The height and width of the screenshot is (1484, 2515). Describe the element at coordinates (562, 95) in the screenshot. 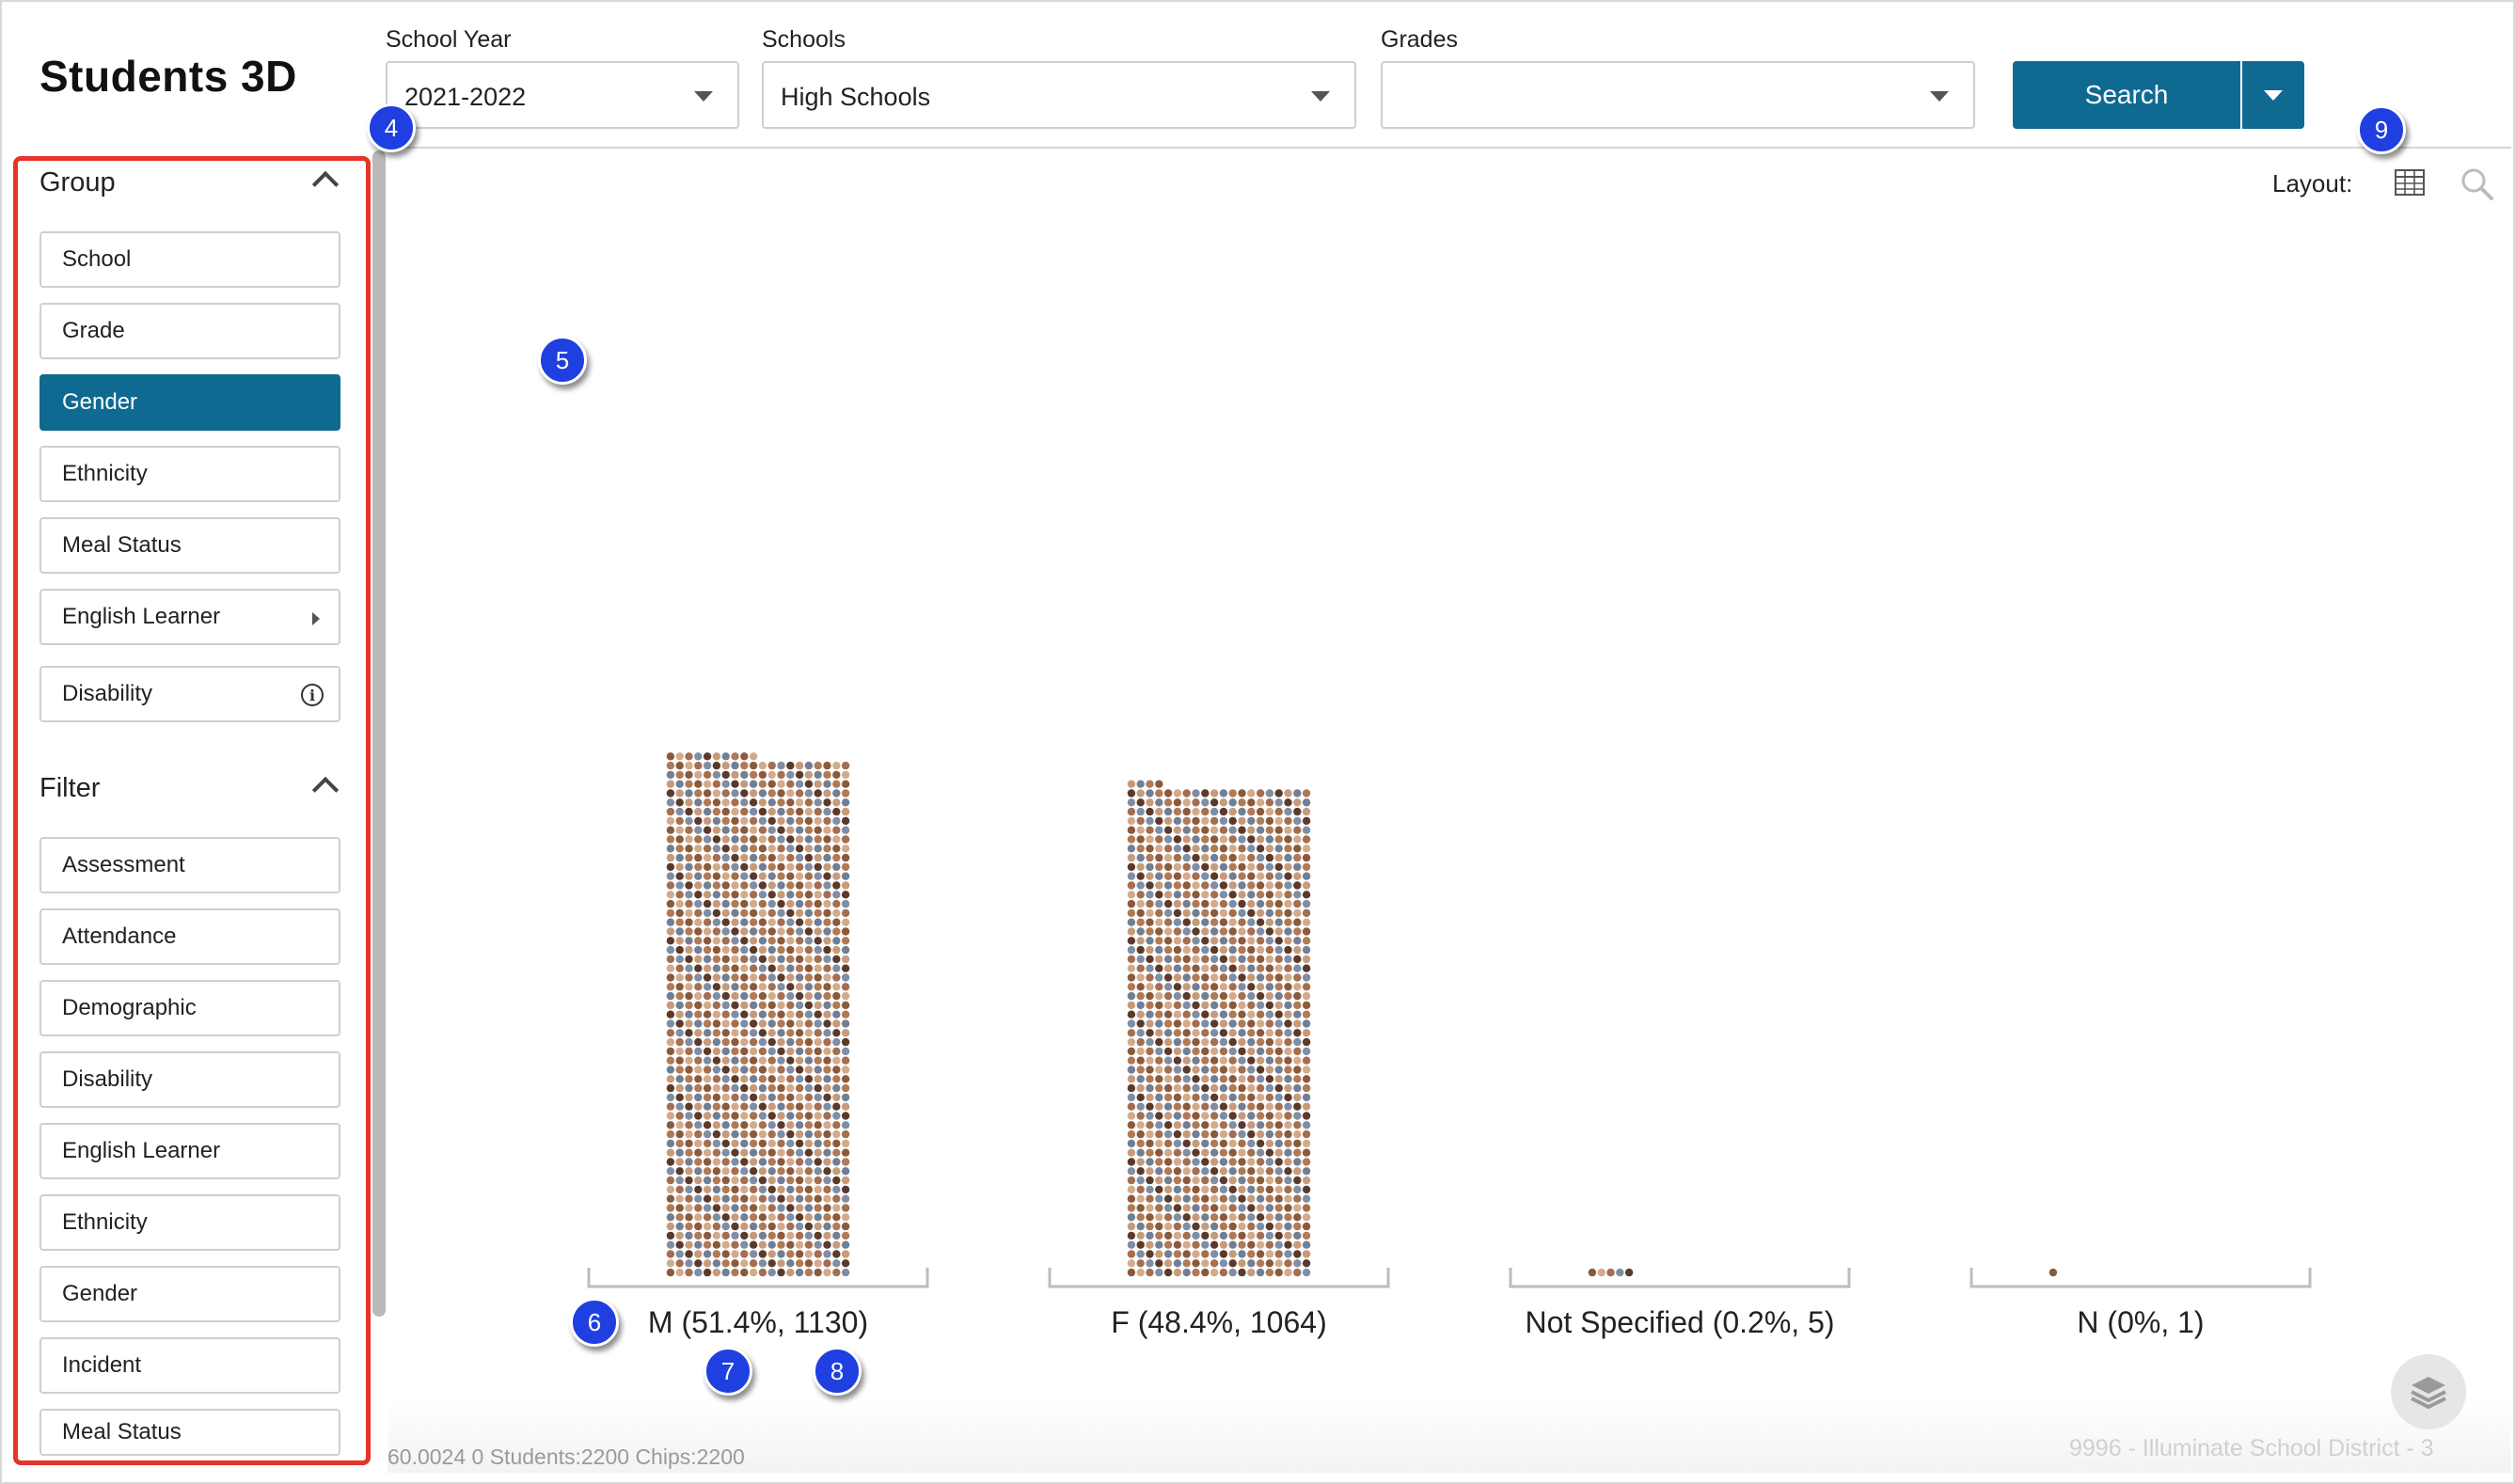

I see `school-year-select: 2021-2022` at that location.